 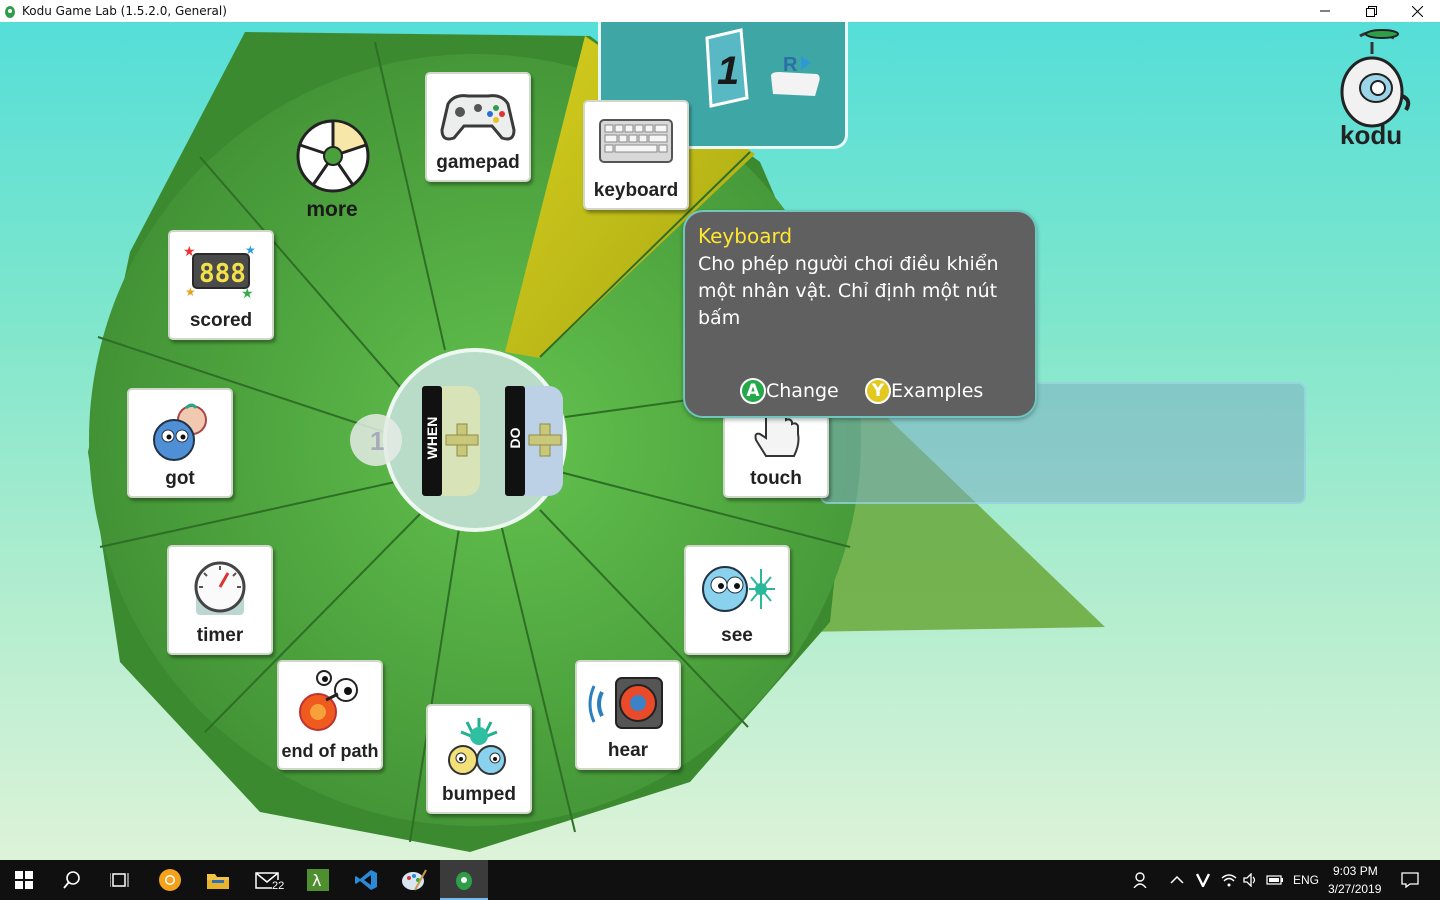 I want to click on restore-button, so click(x=1371, y=11).